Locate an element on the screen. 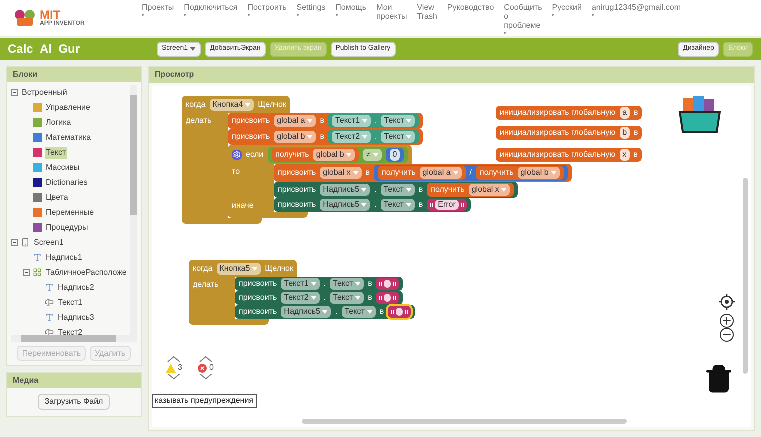 The image size is (761, 437). code-block: присвоить Надпись5 . Текст в is located at coordinates (325, 312).